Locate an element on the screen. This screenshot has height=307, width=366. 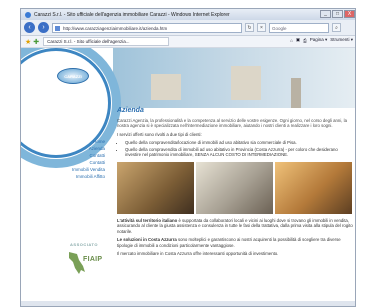
photo-gallery is located at coordinates (235, 187).